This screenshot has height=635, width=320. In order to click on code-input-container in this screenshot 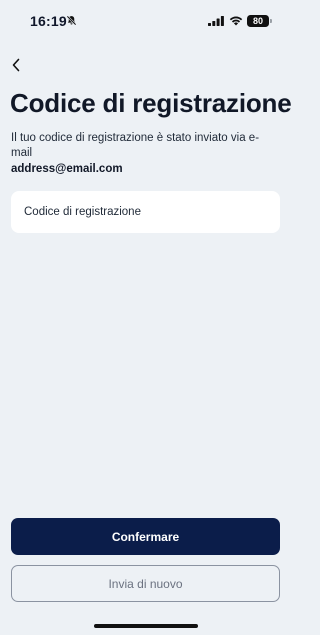, I will do `click(145, 212)`.